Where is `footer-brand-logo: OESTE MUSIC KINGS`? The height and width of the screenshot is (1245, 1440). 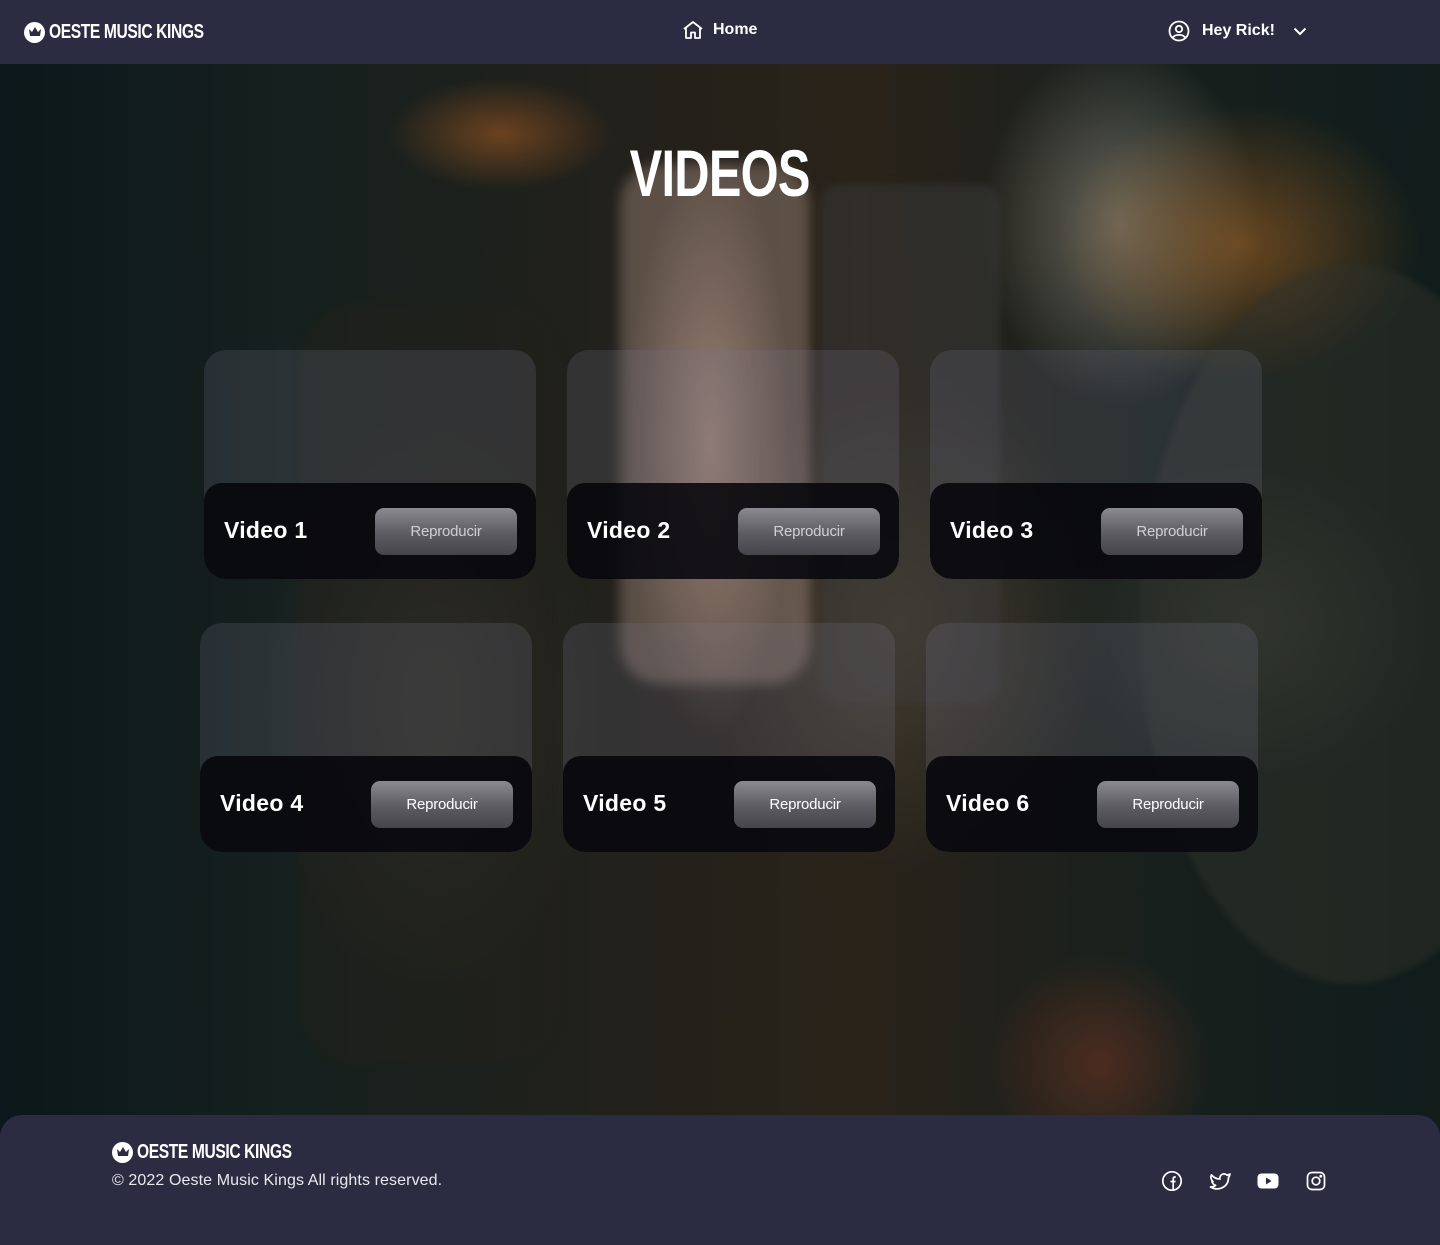
footer-brand-logo: OESTE MUSIC KINGS is located at coordinates (223, 1152).